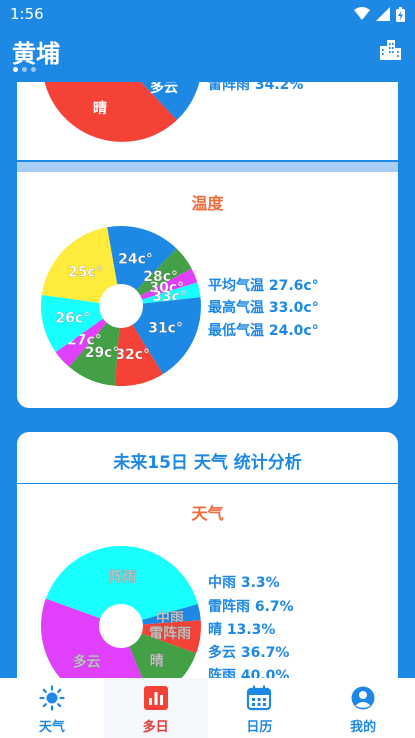  I want to click on forecast-section-title: 天气, so click(207, 513).